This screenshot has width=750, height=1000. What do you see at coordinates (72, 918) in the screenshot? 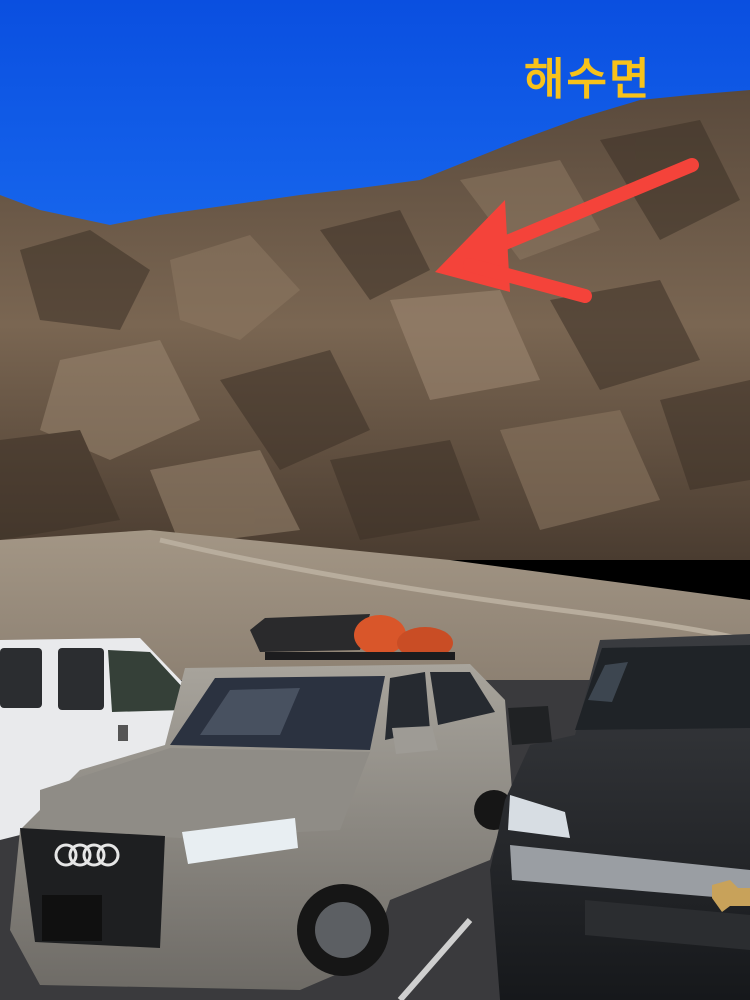
I see `license-plate` at bounding box center [72, 918].